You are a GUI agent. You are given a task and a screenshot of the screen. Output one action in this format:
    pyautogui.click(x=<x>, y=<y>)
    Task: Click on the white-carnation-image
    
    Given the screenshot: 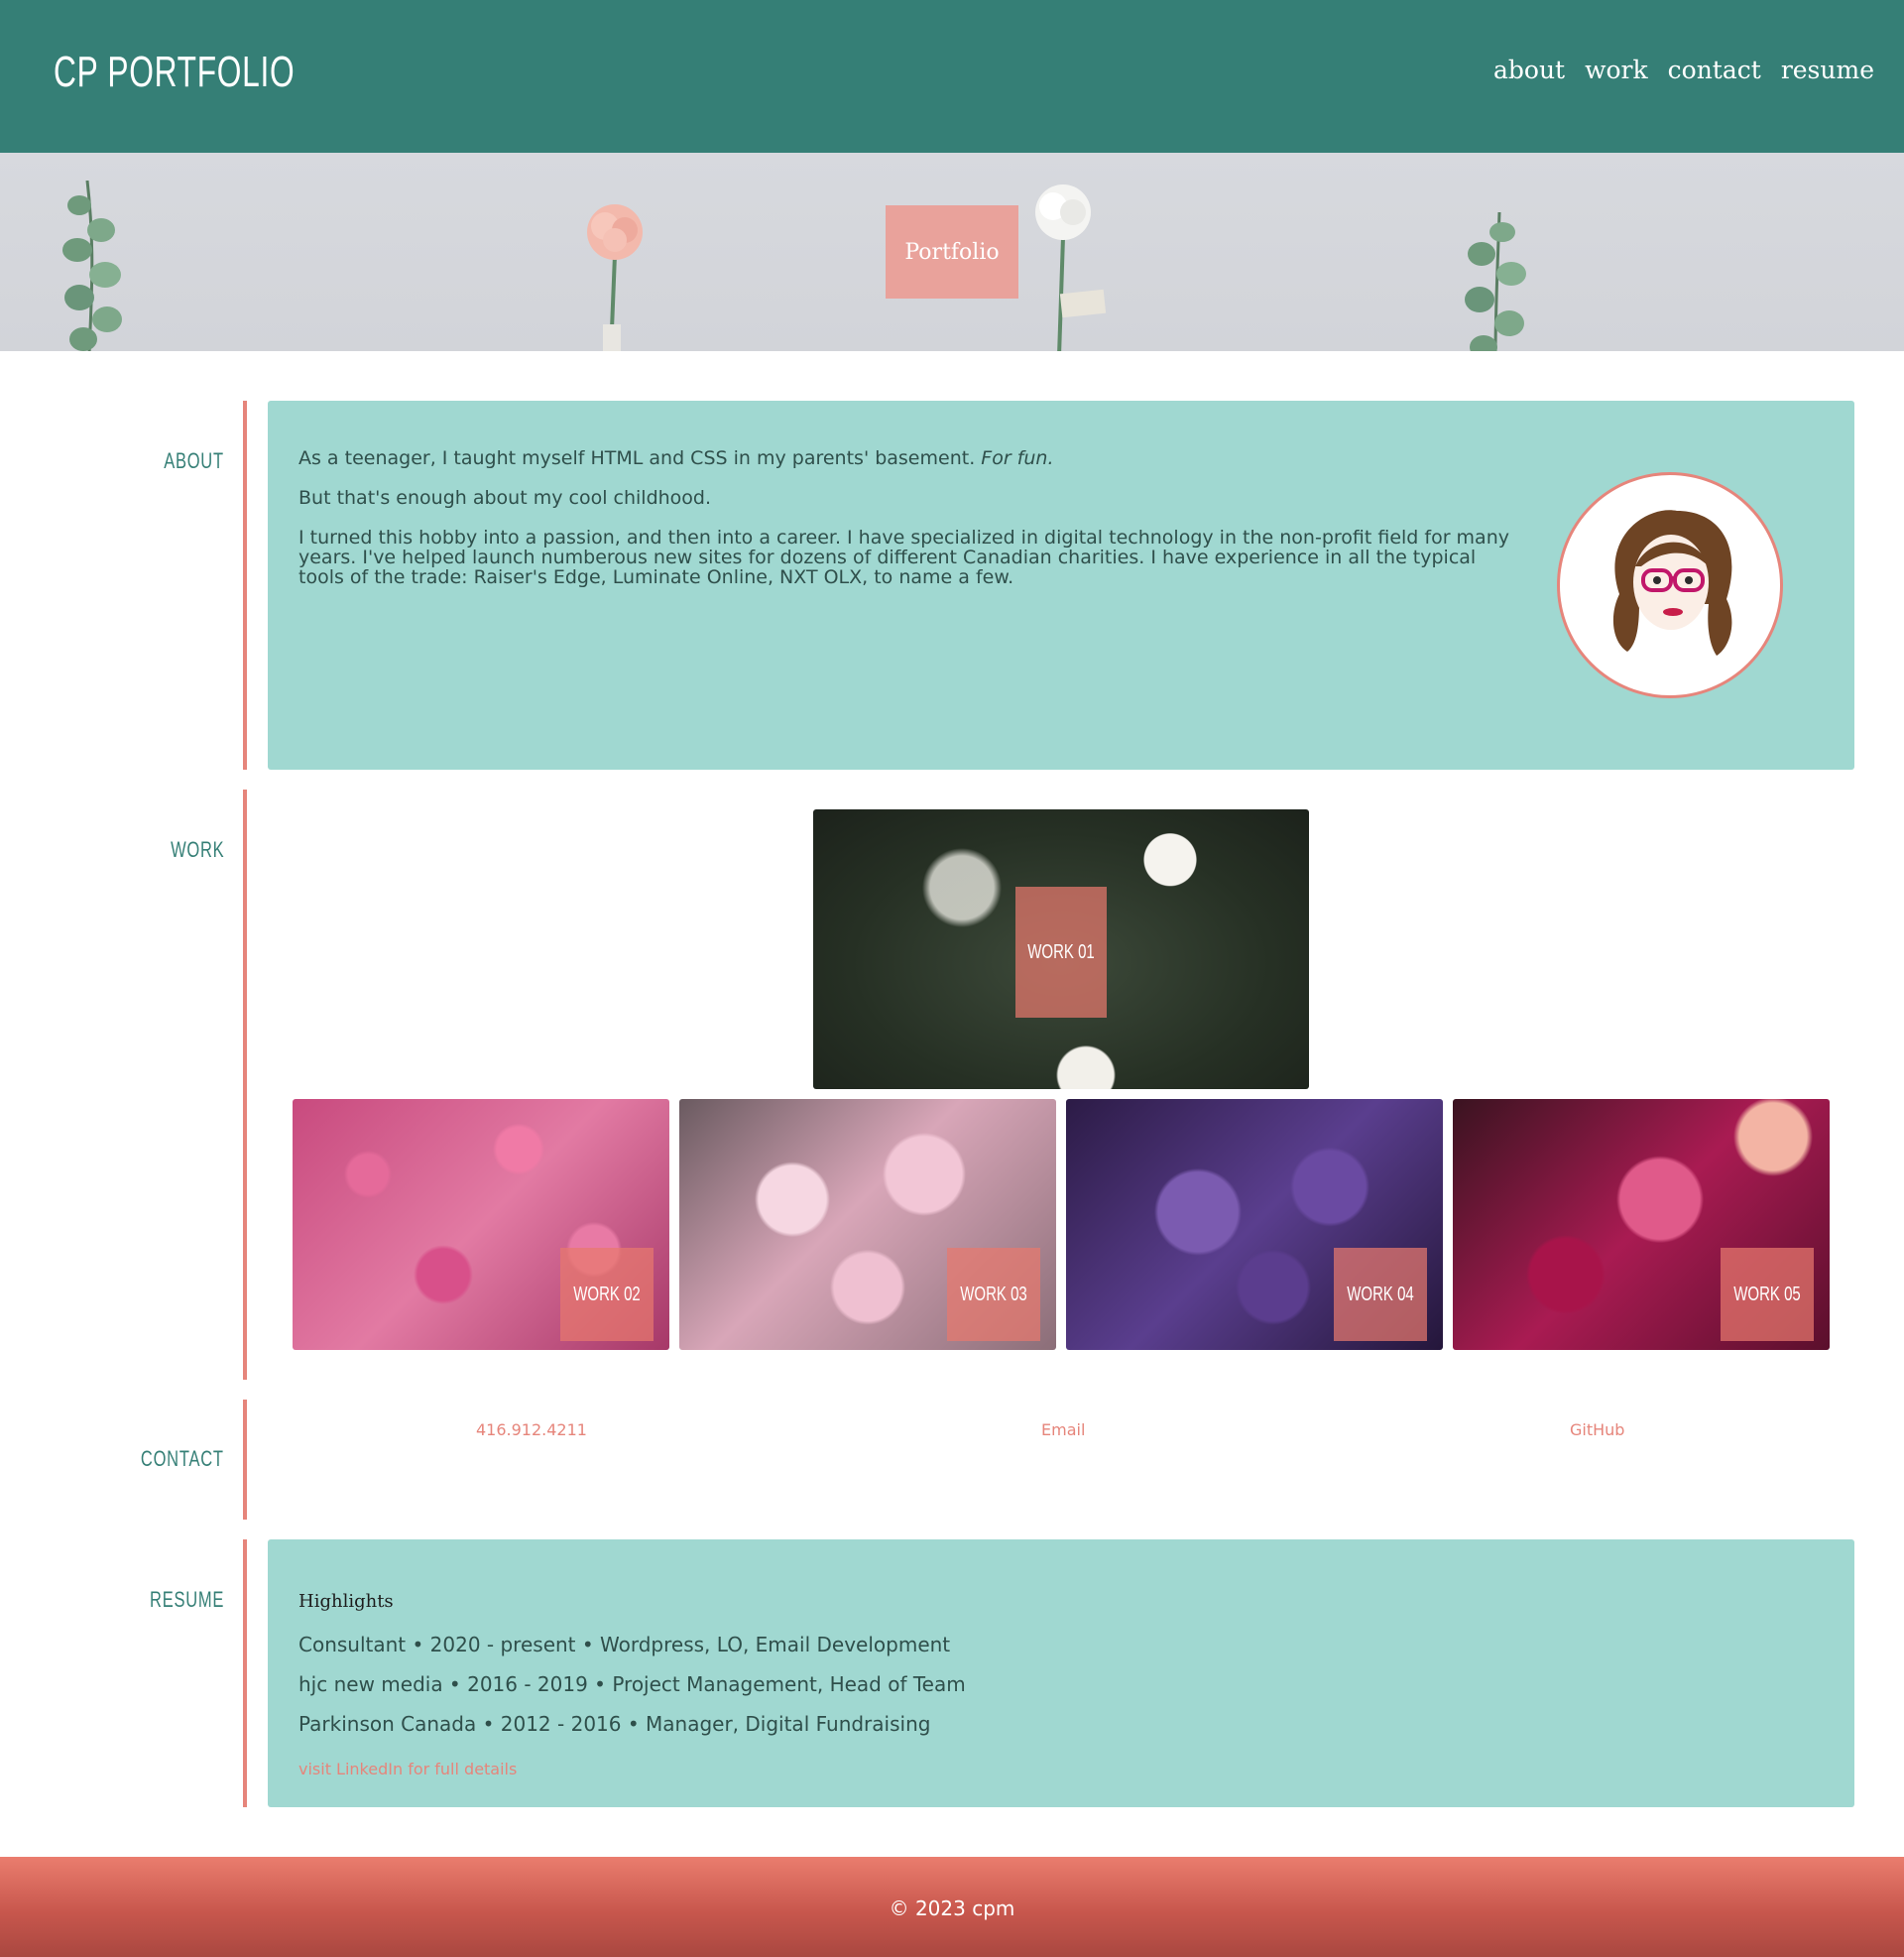 What is the action you would take?
    pyautogui.click(x=1071, y=267)
    